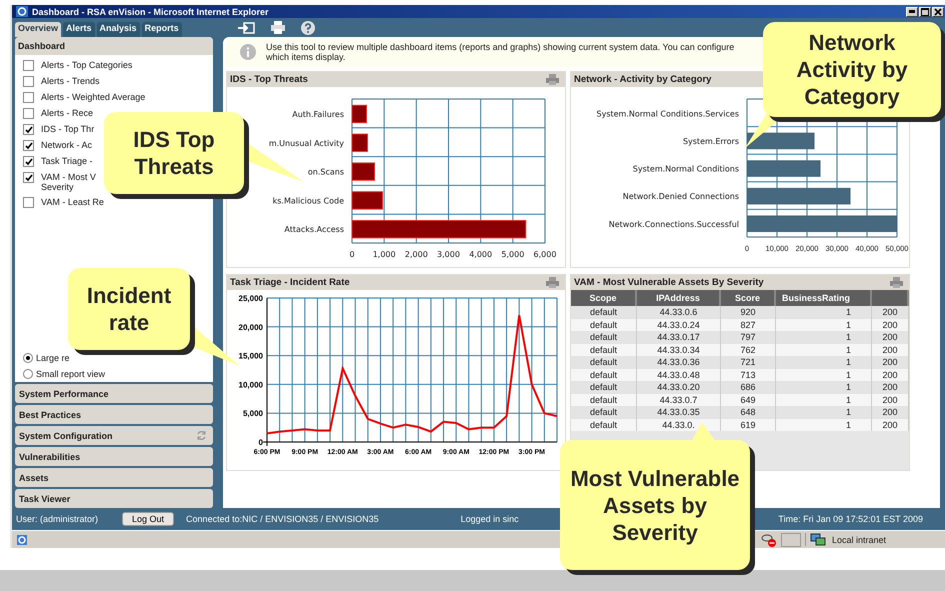  Describe the element at coordinates (655, 505) in the screenshot. I see `callout: Most Vulnerable Assets by Severity` at that location.